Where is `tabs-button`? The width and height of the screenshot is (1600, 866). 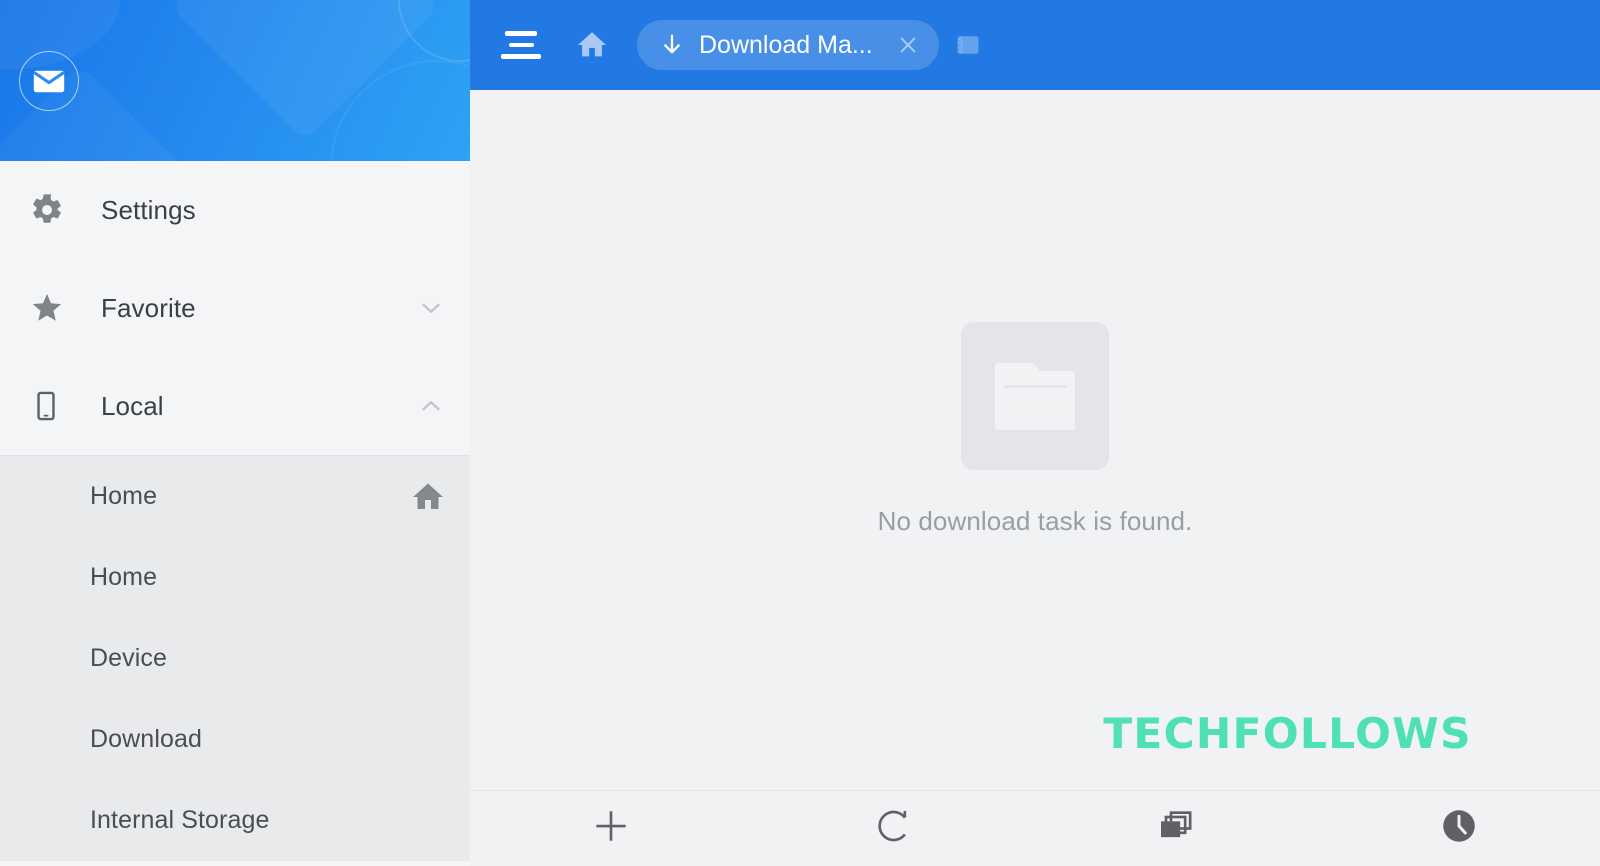
tabs-button is located at coordinates (1176, 828).